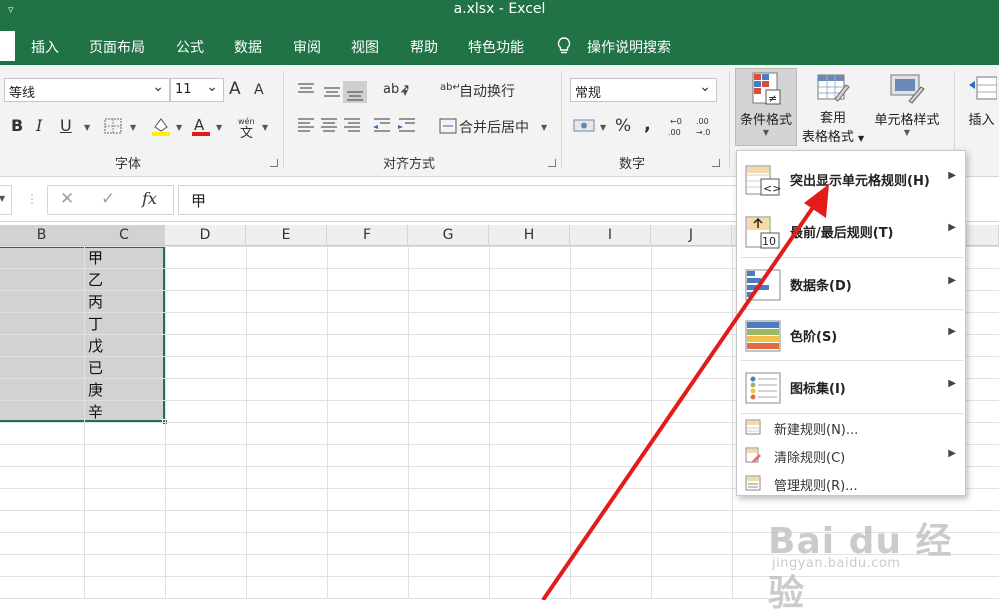  I want to click on number-dialog-launcher-icon, so click(716, 163).